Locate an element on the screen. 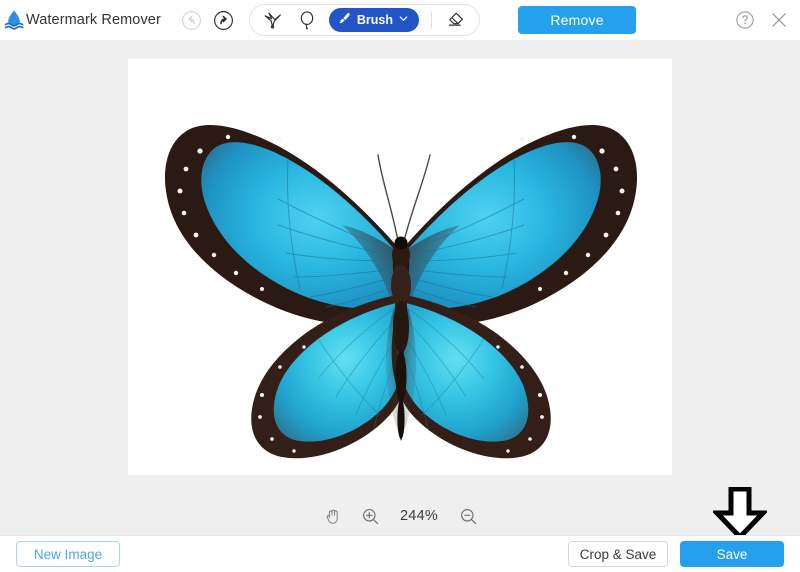 The width and height of the screenshot is (800, 572). undo-button is located at coordinates (192, 20).